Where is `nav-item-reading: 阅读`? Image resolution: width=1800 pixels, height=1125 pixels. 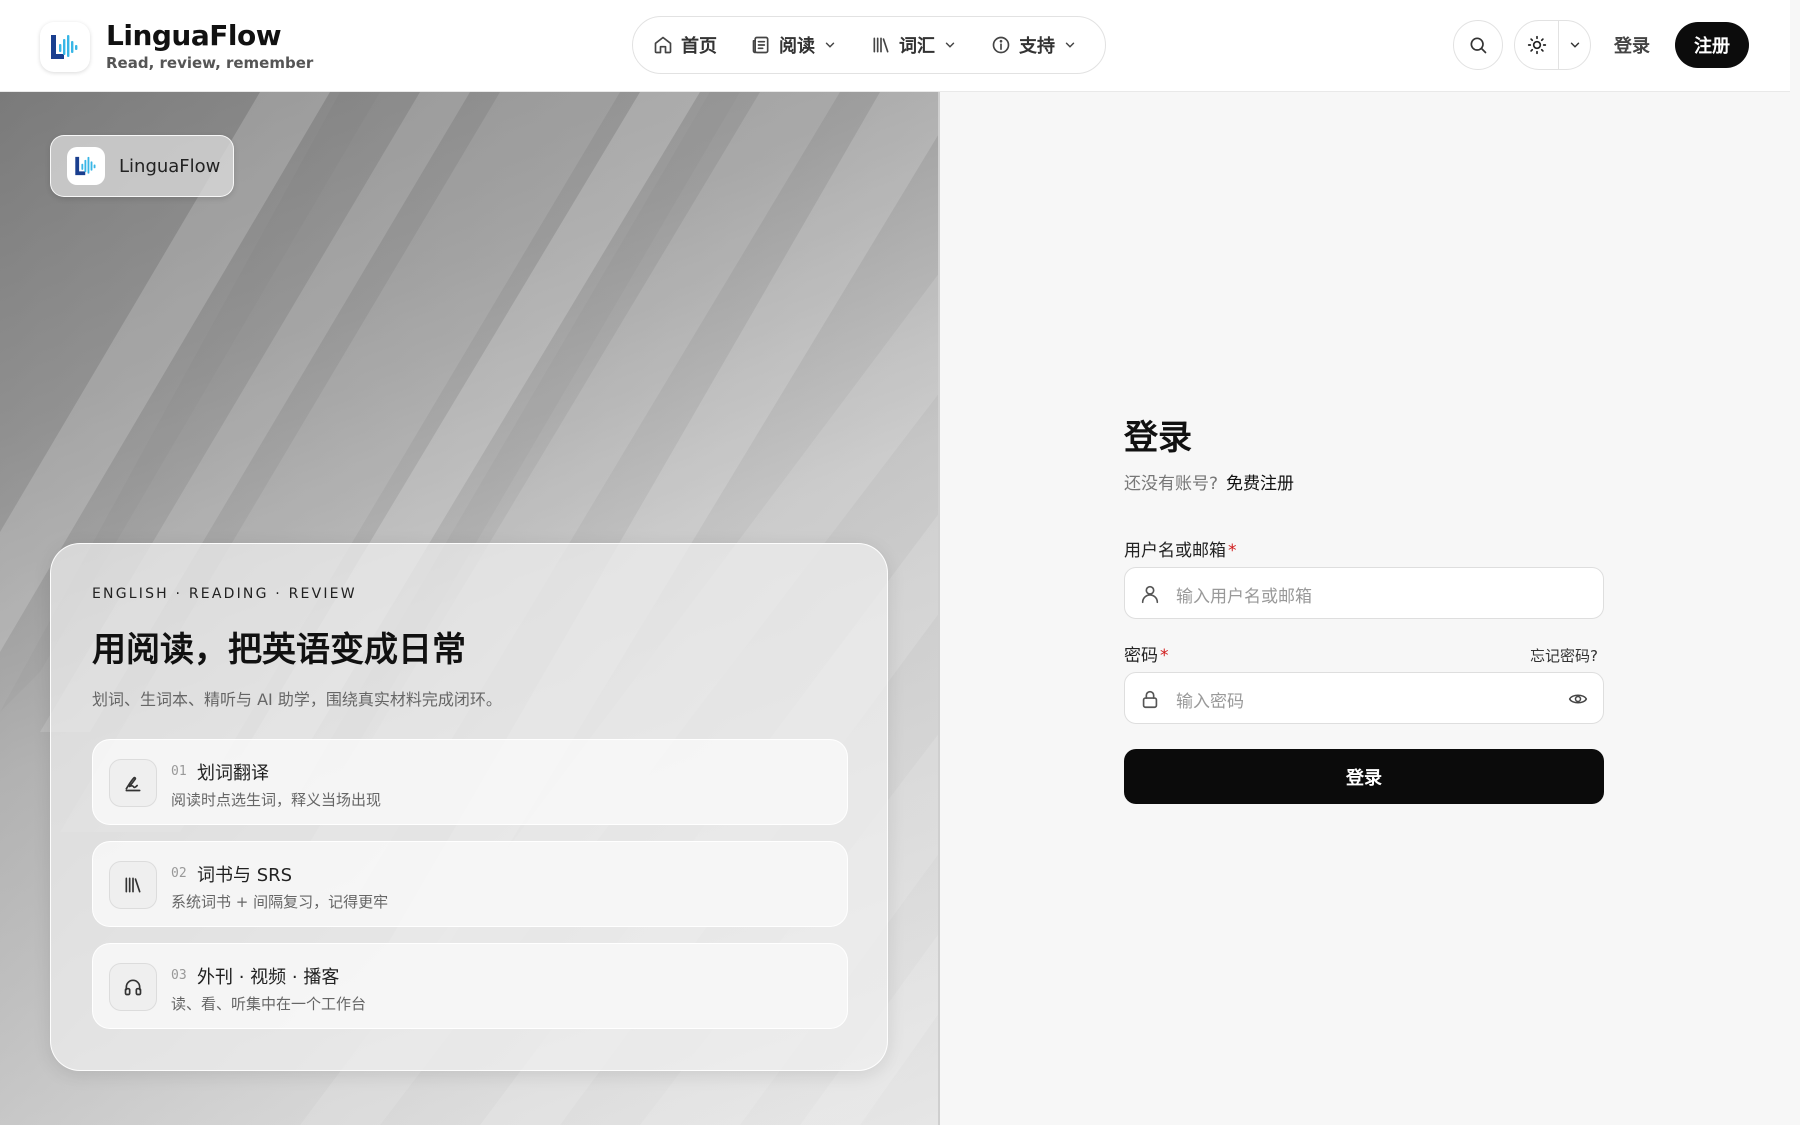 nav-item-reading: 阅读 is located at coordinates (794, 45).